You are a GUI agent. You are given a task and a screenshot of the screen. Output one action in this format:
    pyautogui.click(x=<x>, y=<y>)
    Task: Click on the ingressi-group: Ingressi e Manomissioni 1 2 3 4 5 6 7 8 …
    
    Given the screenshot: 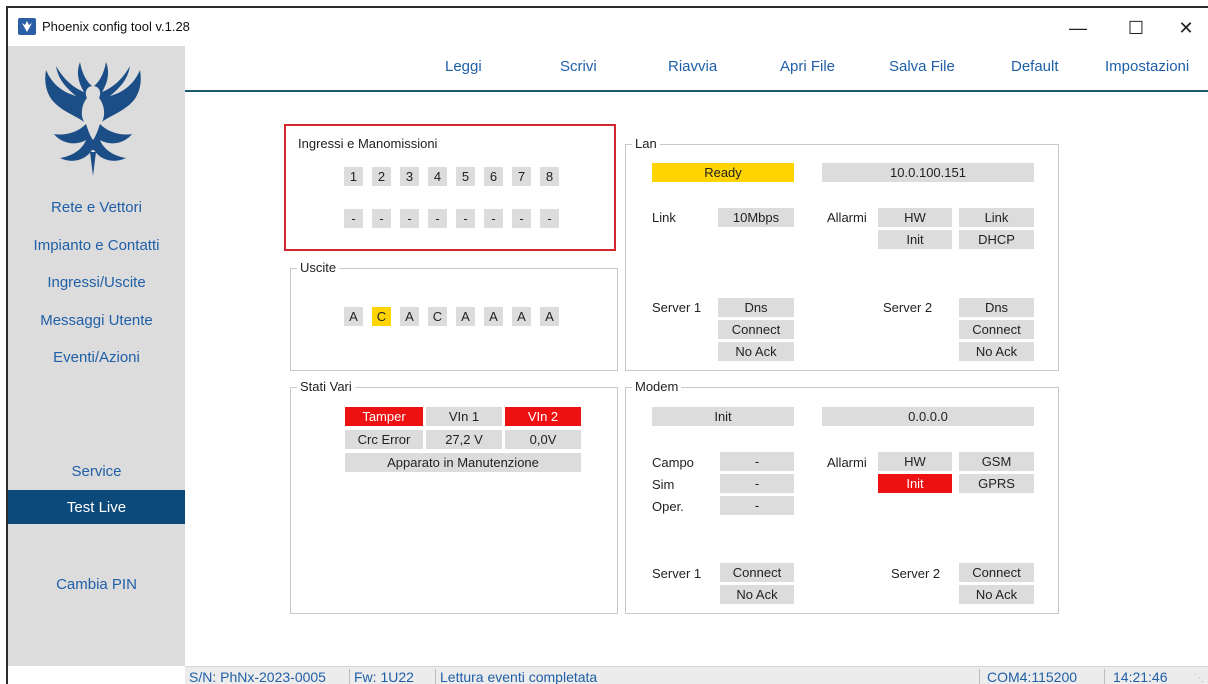 What is the action you would take?
    pyautogui.click(x=454, y=190)
    